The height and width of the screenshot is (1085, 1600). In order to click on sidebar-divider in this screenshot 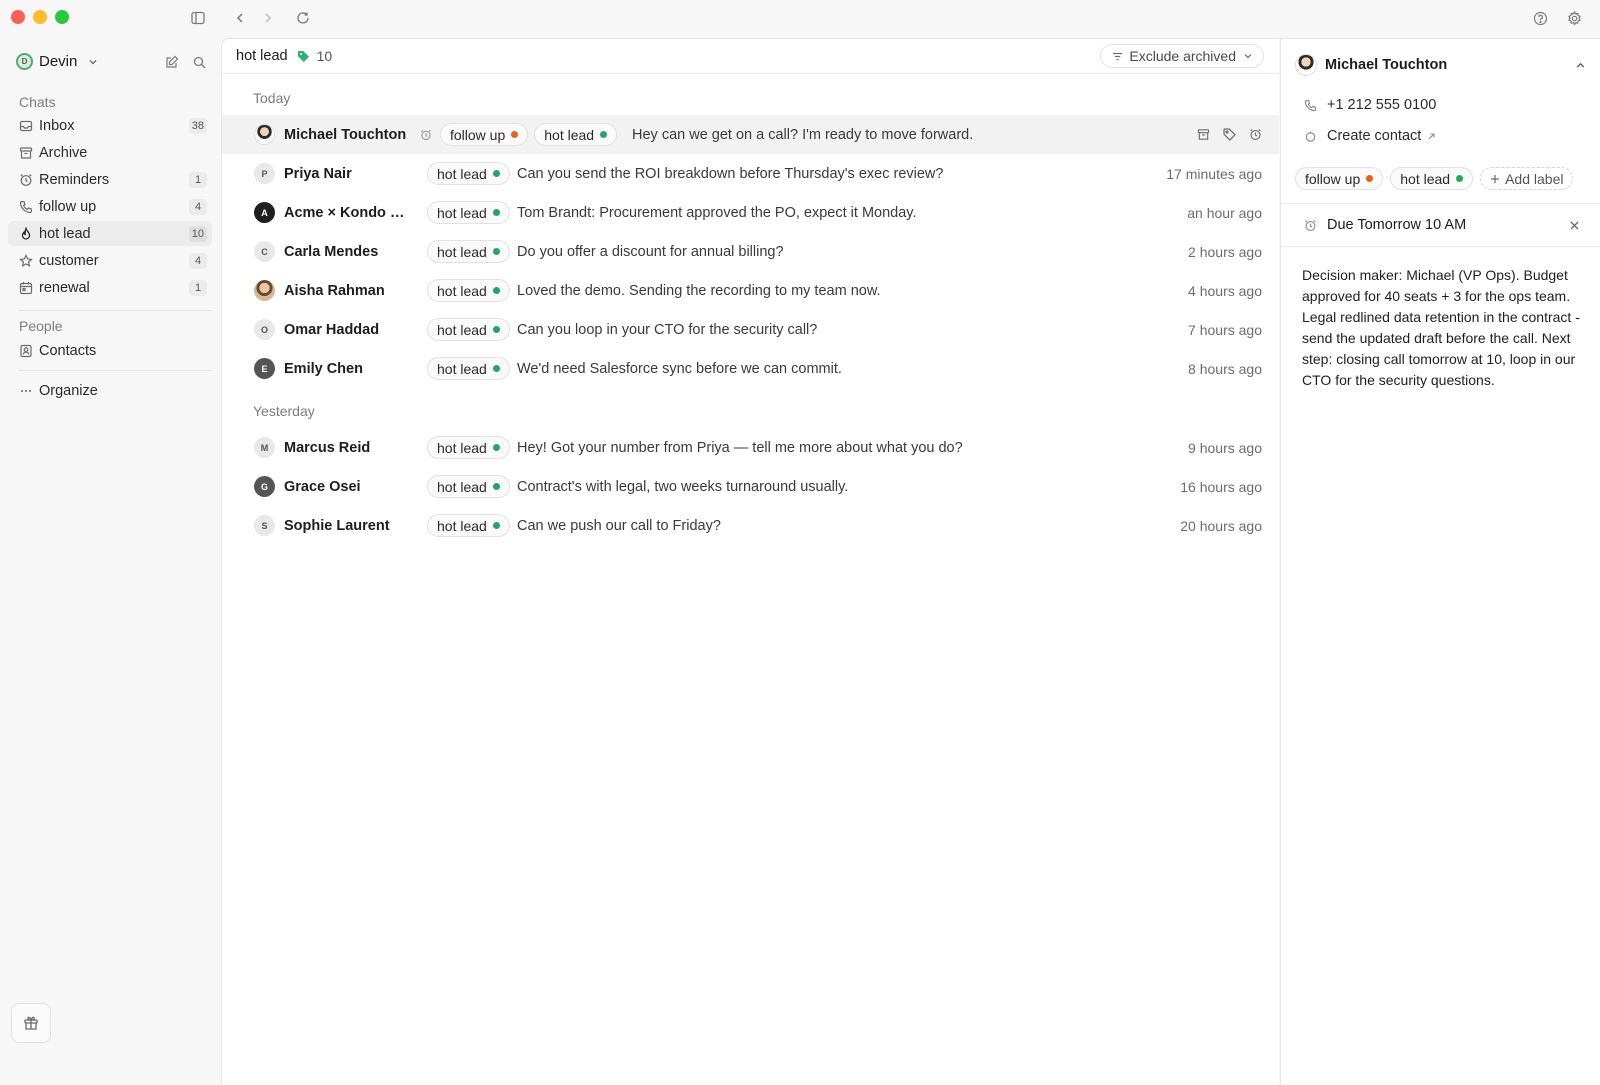, I will do `click(115, 370)`.